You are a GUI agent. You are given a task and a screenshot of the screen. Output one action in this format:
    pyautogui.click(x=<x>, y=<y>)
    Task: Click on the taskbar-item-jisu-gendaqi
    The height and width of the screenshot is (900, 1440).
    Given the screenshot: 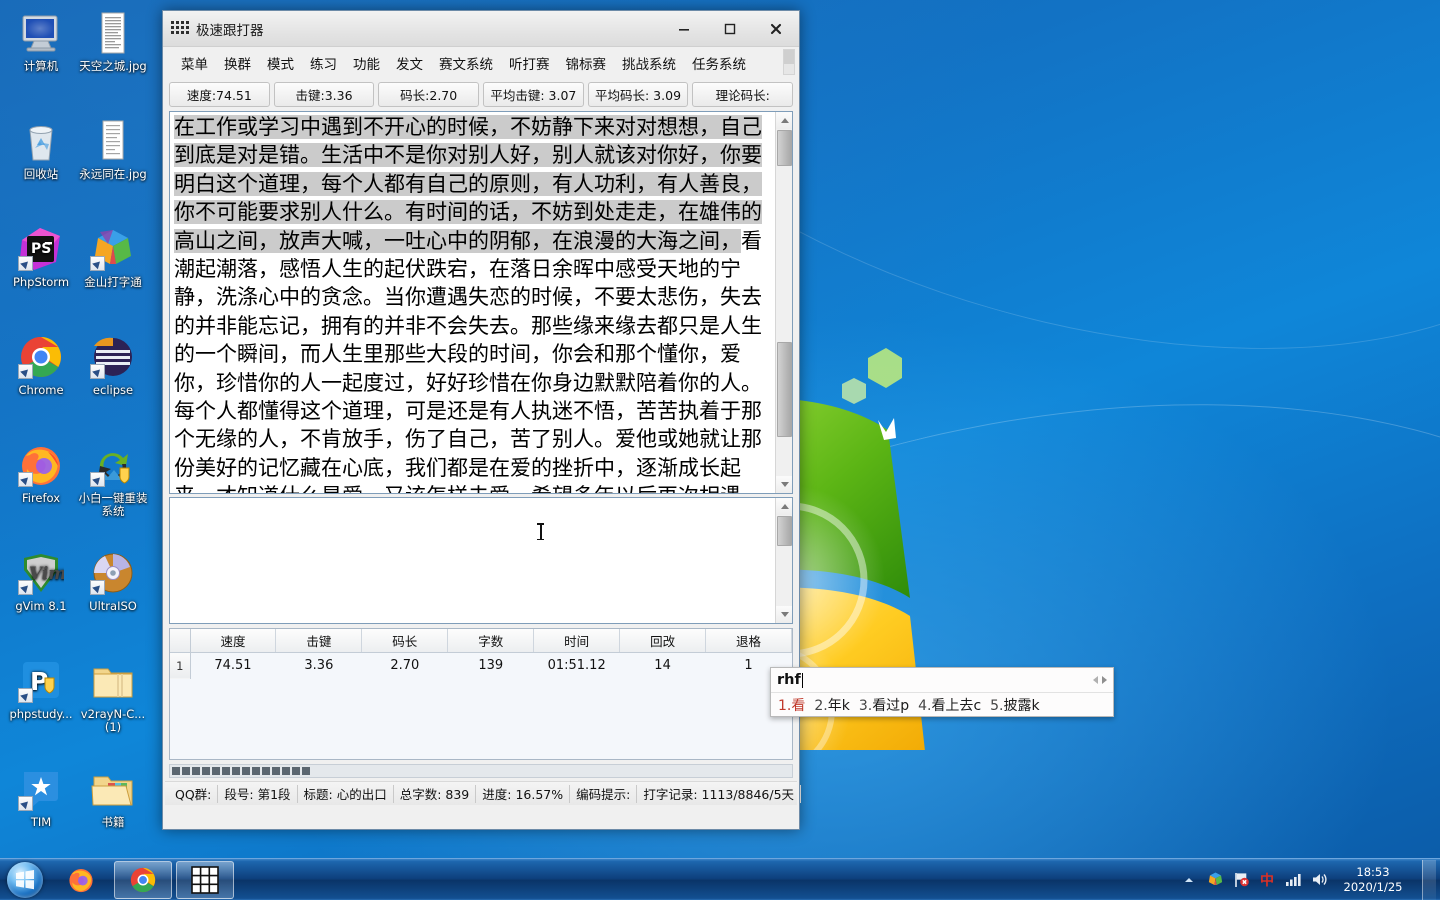 What is the action you would take?
    pyautogui.click(x=205, y=879)
    